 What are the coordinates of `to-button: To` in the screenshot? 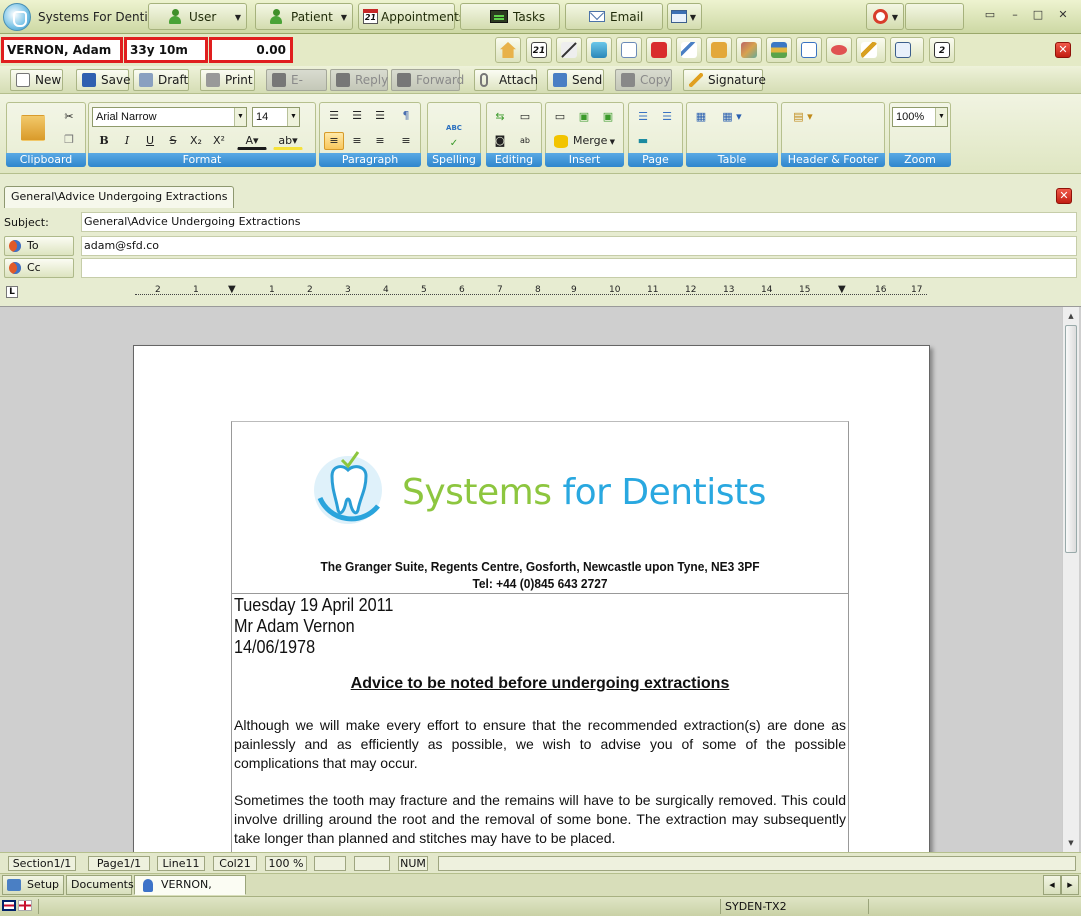 It's located at (39, 246).